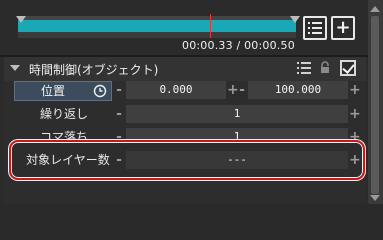 The width and height of the screenshot is (383, 240). I want to click on check-icon, so click(348, 67).